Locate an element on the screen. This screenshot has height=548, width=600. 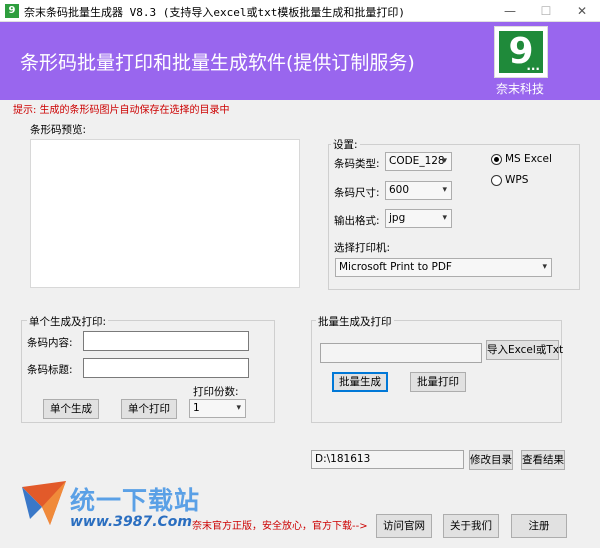
app-icon: 9 is located at coordinates (12, 11).